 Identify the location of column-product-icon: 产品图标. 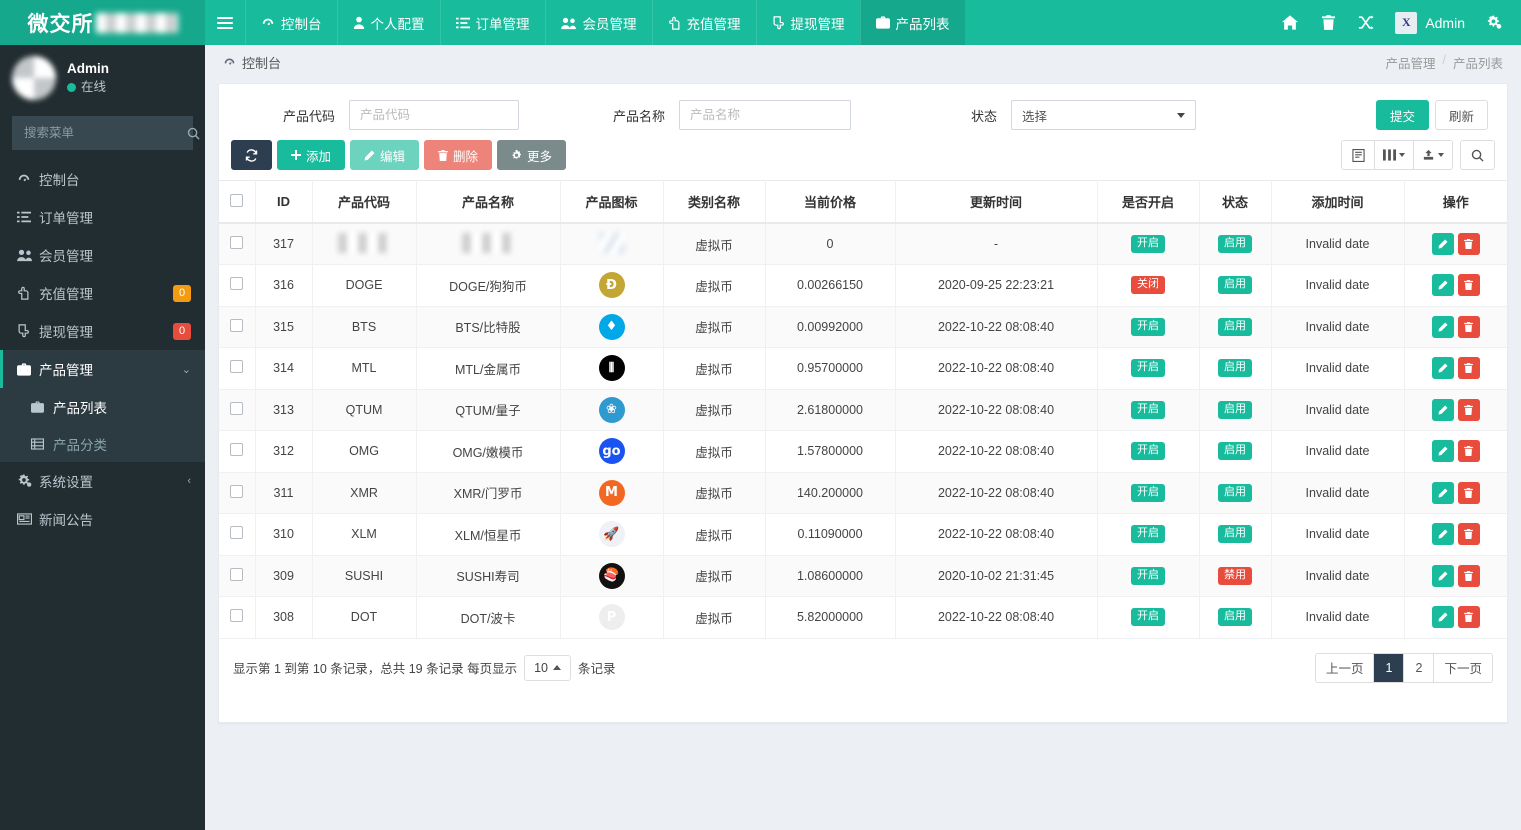
(612, 202).